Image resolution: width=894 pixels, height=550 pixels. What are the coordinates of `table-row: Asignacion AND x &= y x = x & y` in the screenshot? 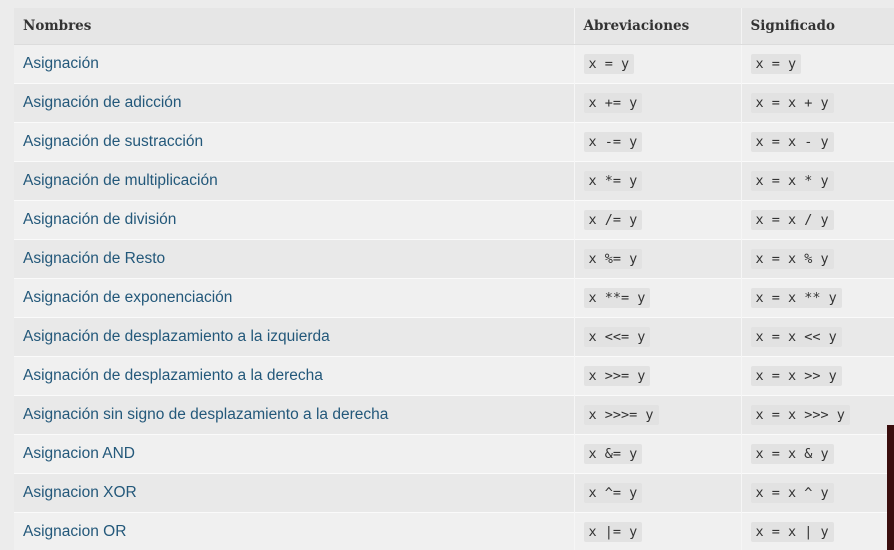 It's located at (454, 454).